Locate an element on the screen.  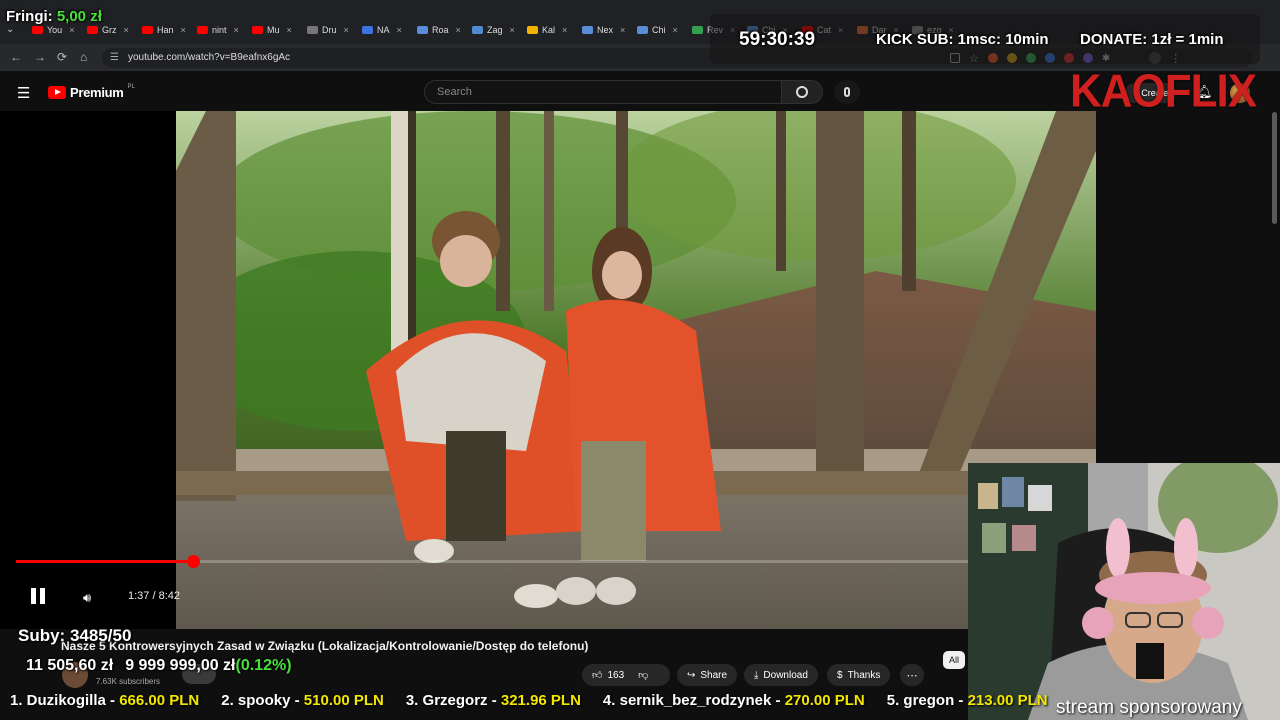
more-dots-icon: ⋯ is located at coordinates (912, 675).